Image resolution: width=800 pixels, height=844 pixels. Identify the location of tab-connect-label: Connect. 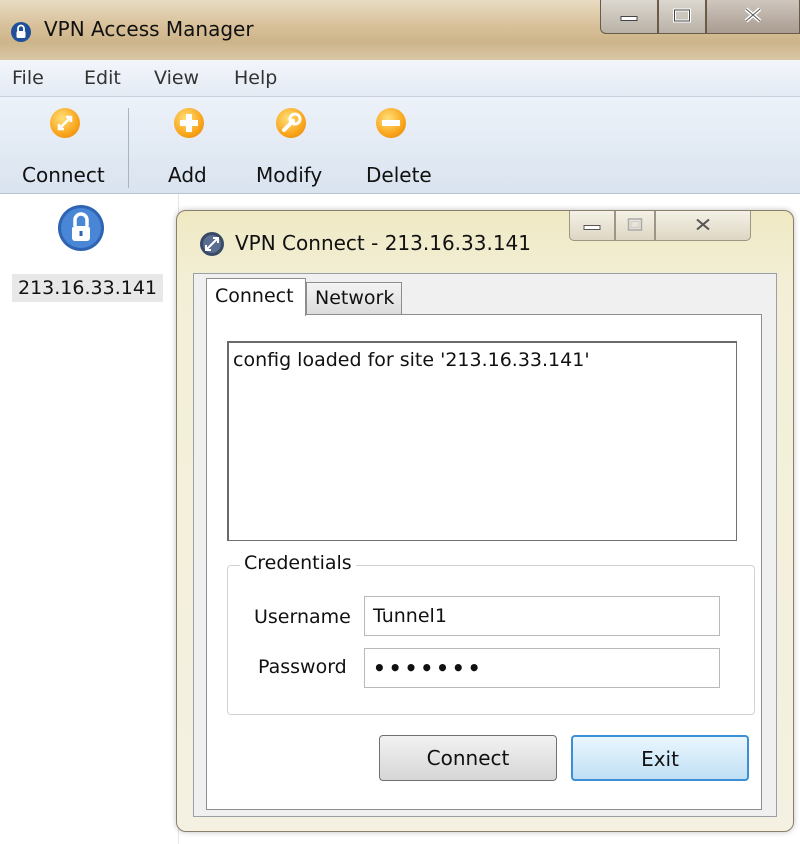
(254, 296).